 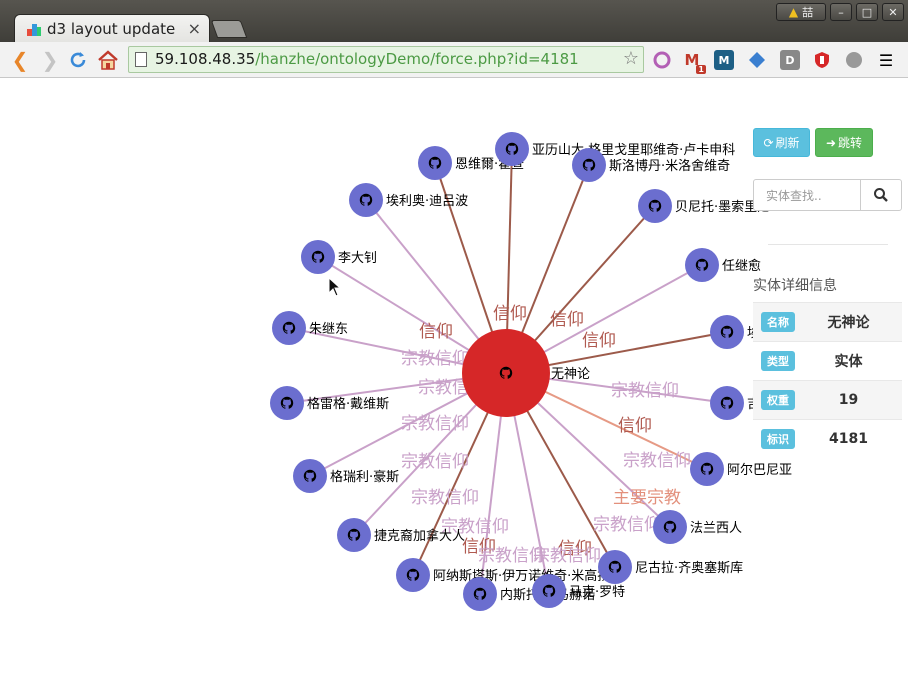 What do you see at coordinates (787, 143) in the screenshot?
I see `refresh-label: 刷新` at bounding box center [787, 143].